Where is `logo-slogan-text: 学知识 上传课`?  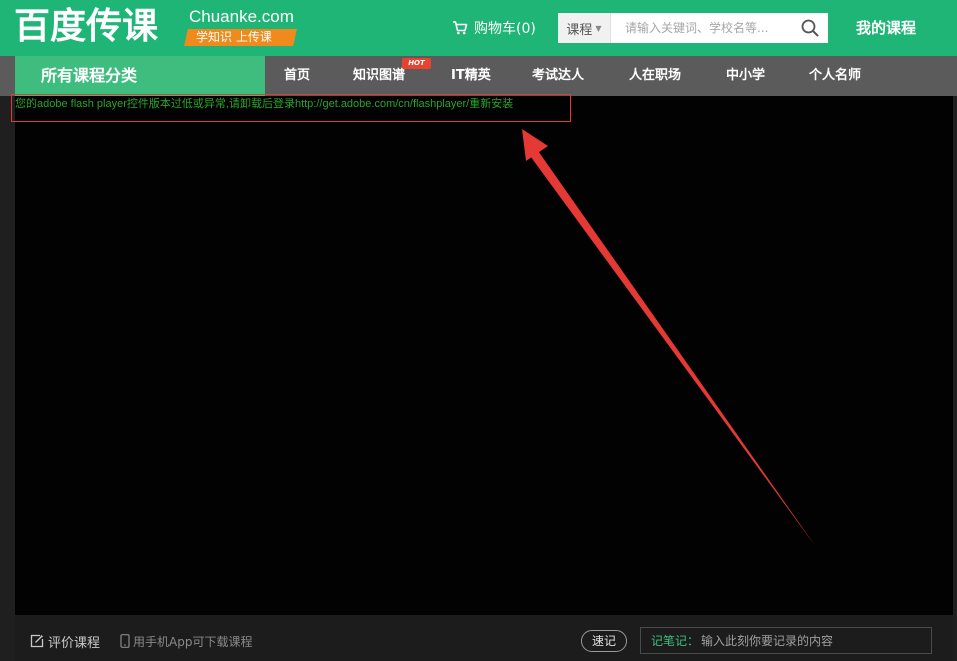
logo-slogan-text: 学知识 上传课 is located at coordinates (234, 37).